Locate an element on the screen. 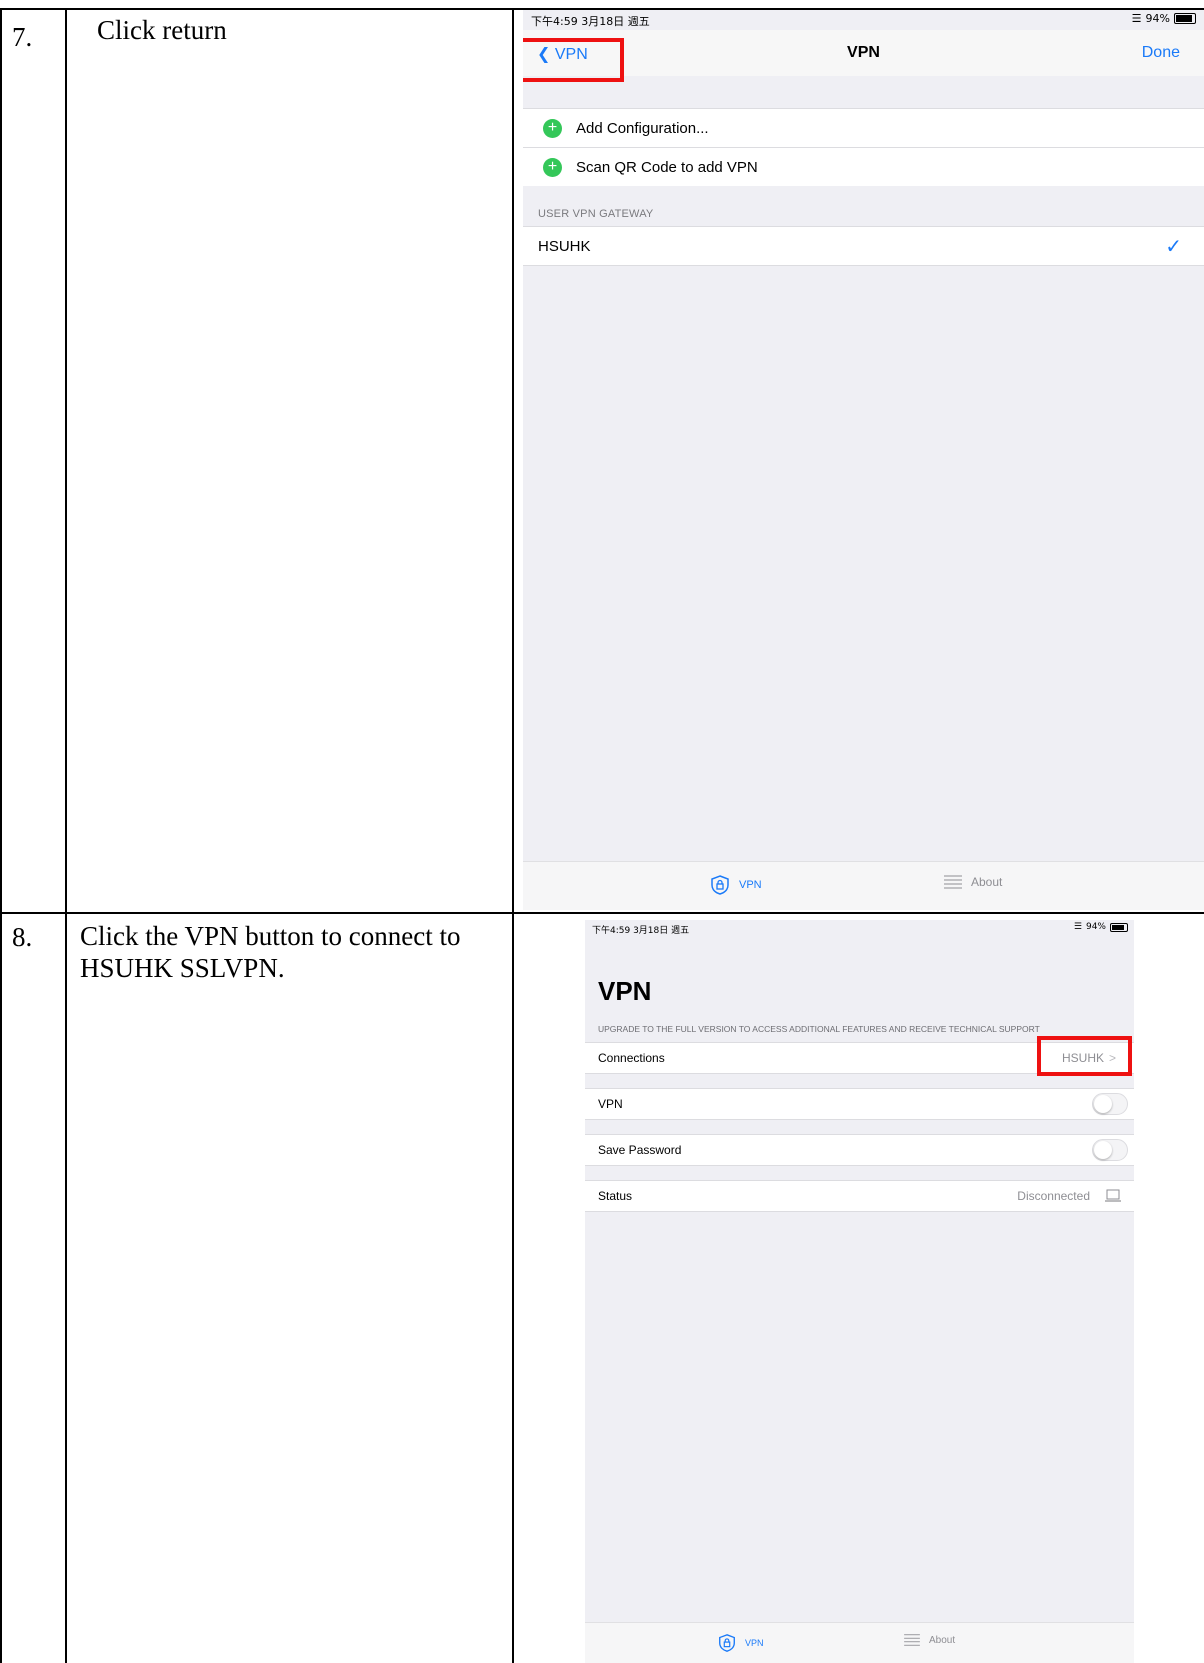 This screenshot has width=1204, height=1663. status-group: Status Disconnected is located at coordinates (859, 1196).